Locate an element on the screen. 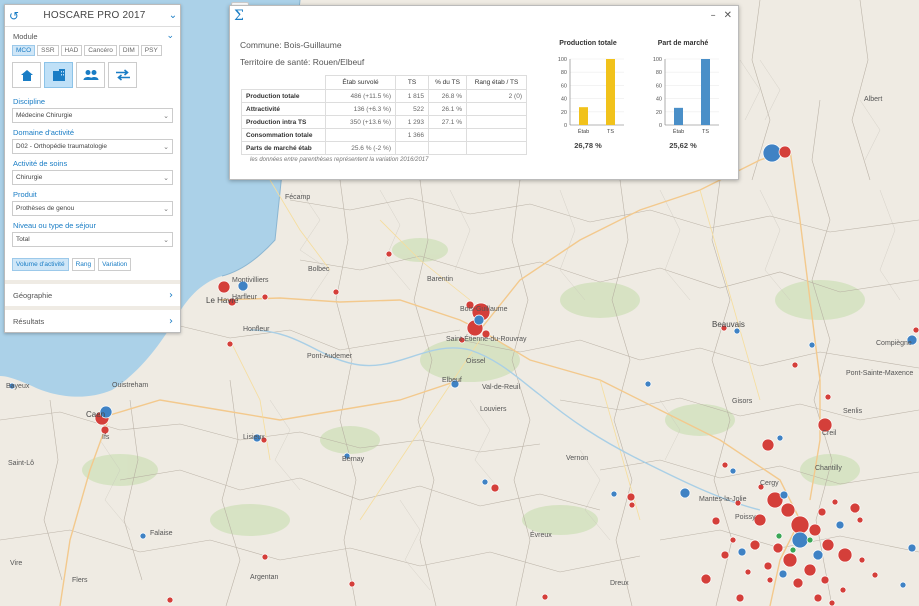 Image resolution: width=919 pixels, height=606 pixels. map-label-vire: Vire is located at coordinates (16, 563).